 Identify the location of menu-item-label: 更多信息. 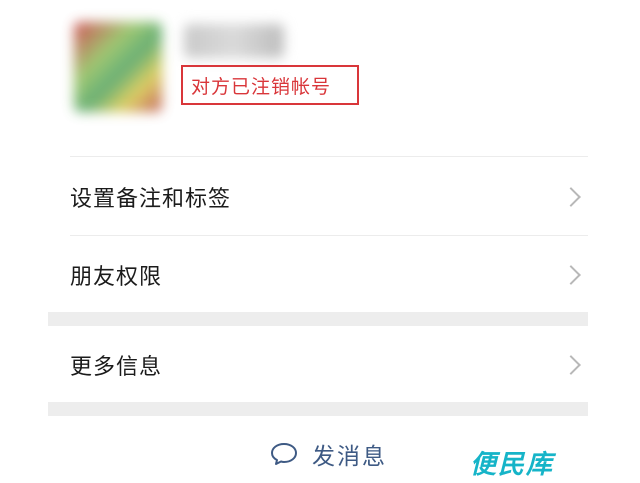
(116, 367).